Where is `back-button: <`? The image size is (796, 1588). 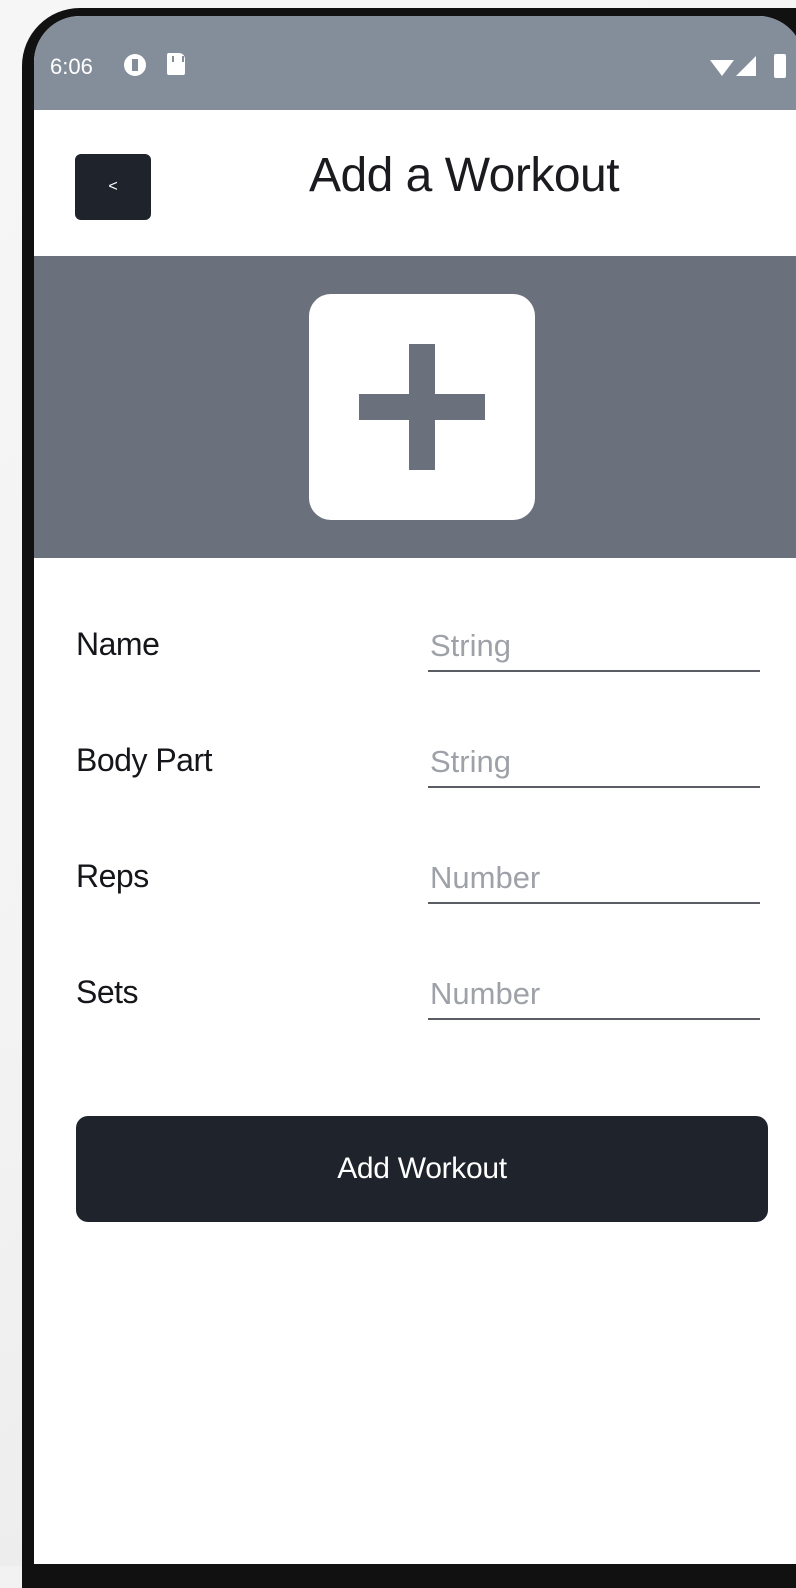 back-button: < is located at coordinates (113, 187).